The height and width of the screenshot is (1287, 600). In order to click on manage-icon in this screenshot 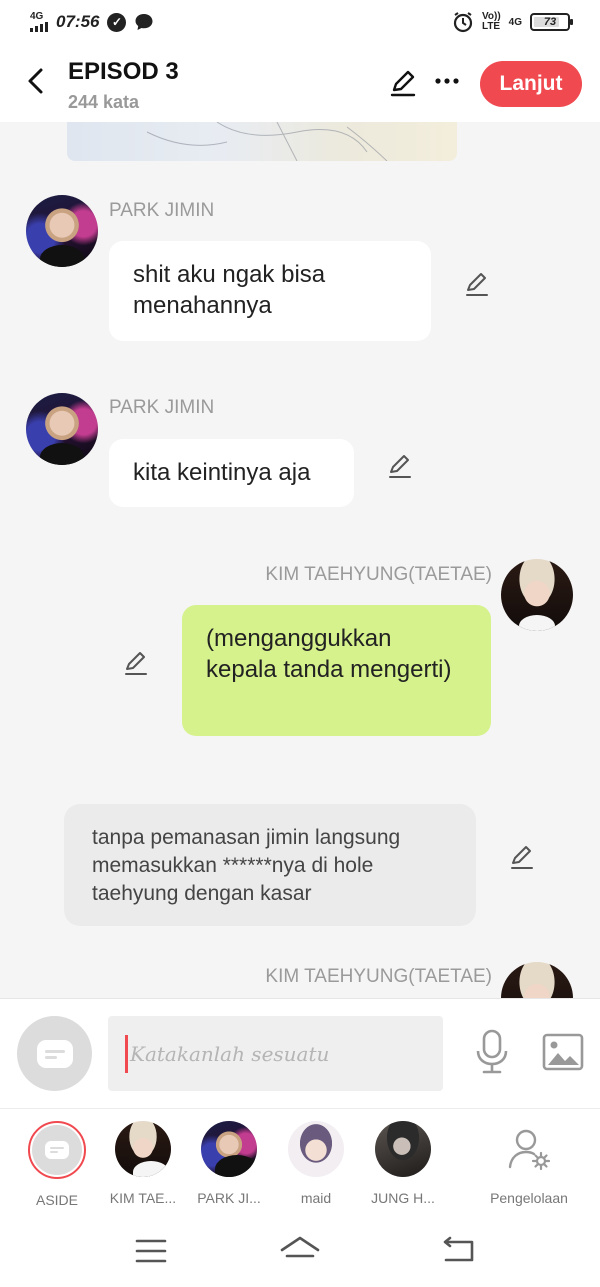, I will do `click(529, 1149)`.